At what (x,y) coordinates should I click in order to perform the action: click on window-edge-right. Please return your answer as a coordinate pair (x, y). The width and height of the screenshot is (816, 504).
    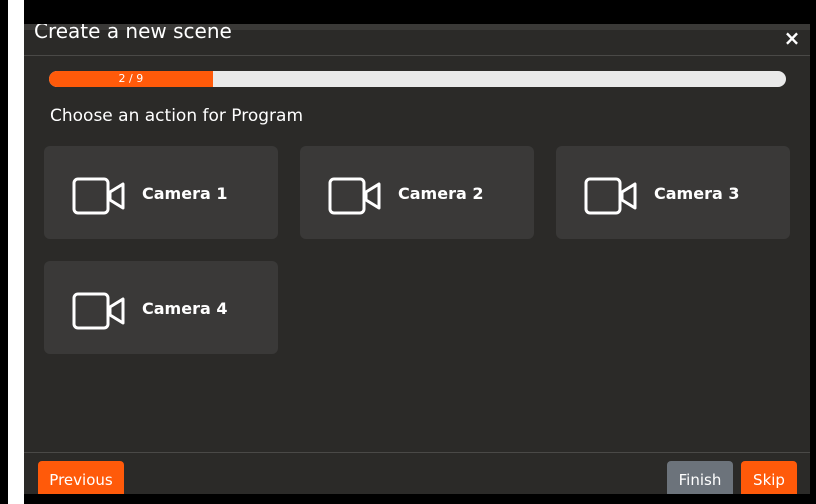
    Looking at the image, I should click on (813, 252).